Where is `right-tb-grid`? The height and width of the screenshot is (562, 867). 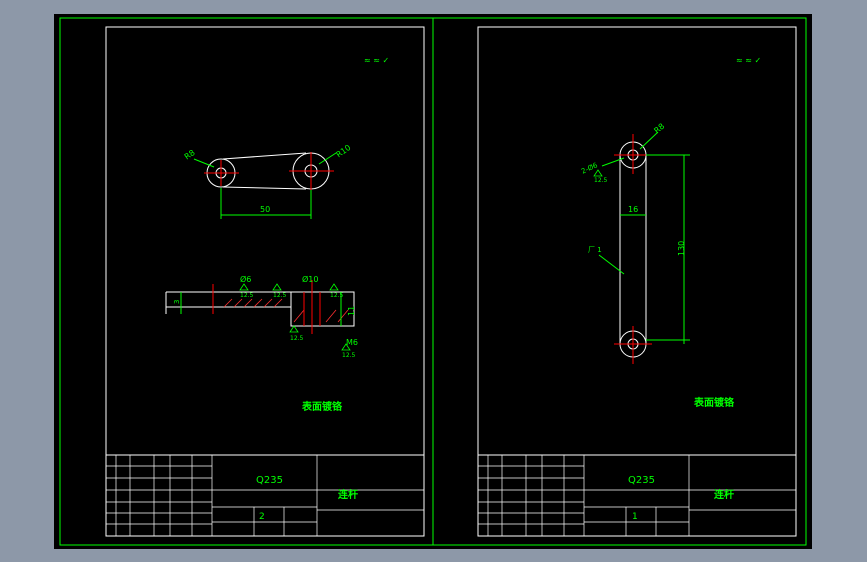 right-tb-grid is located at coordinates (637, 495).